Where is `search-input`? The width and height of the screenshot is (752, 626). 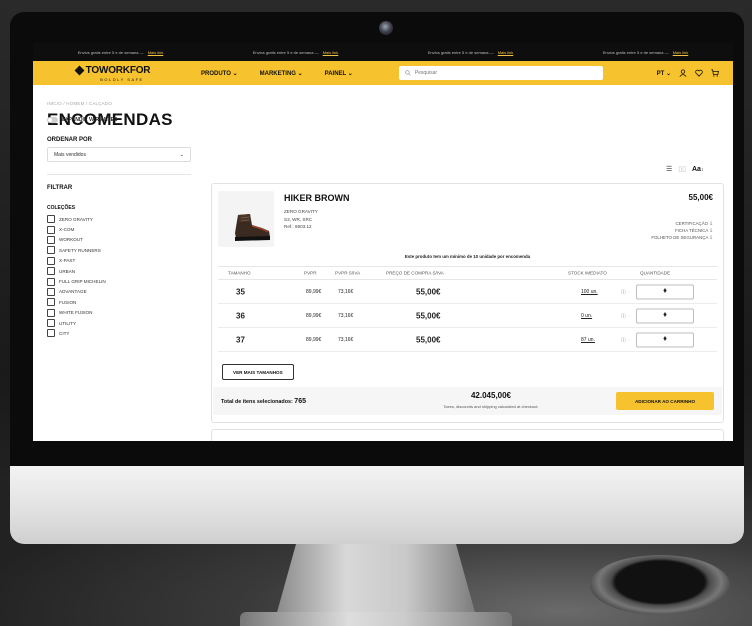
search-input is located at coordinates (499, 73).